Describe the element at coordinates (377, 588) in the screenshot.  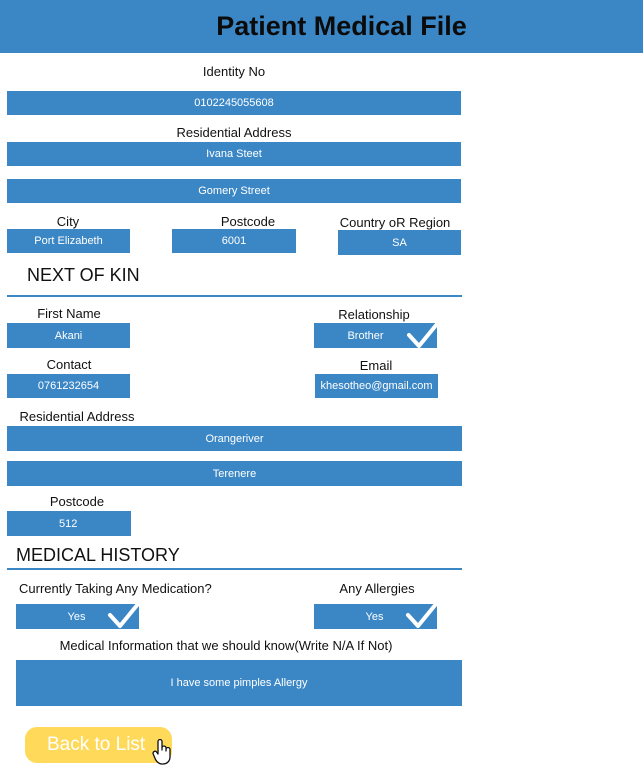
I see `allergies-label: Any Allergies` at that location.